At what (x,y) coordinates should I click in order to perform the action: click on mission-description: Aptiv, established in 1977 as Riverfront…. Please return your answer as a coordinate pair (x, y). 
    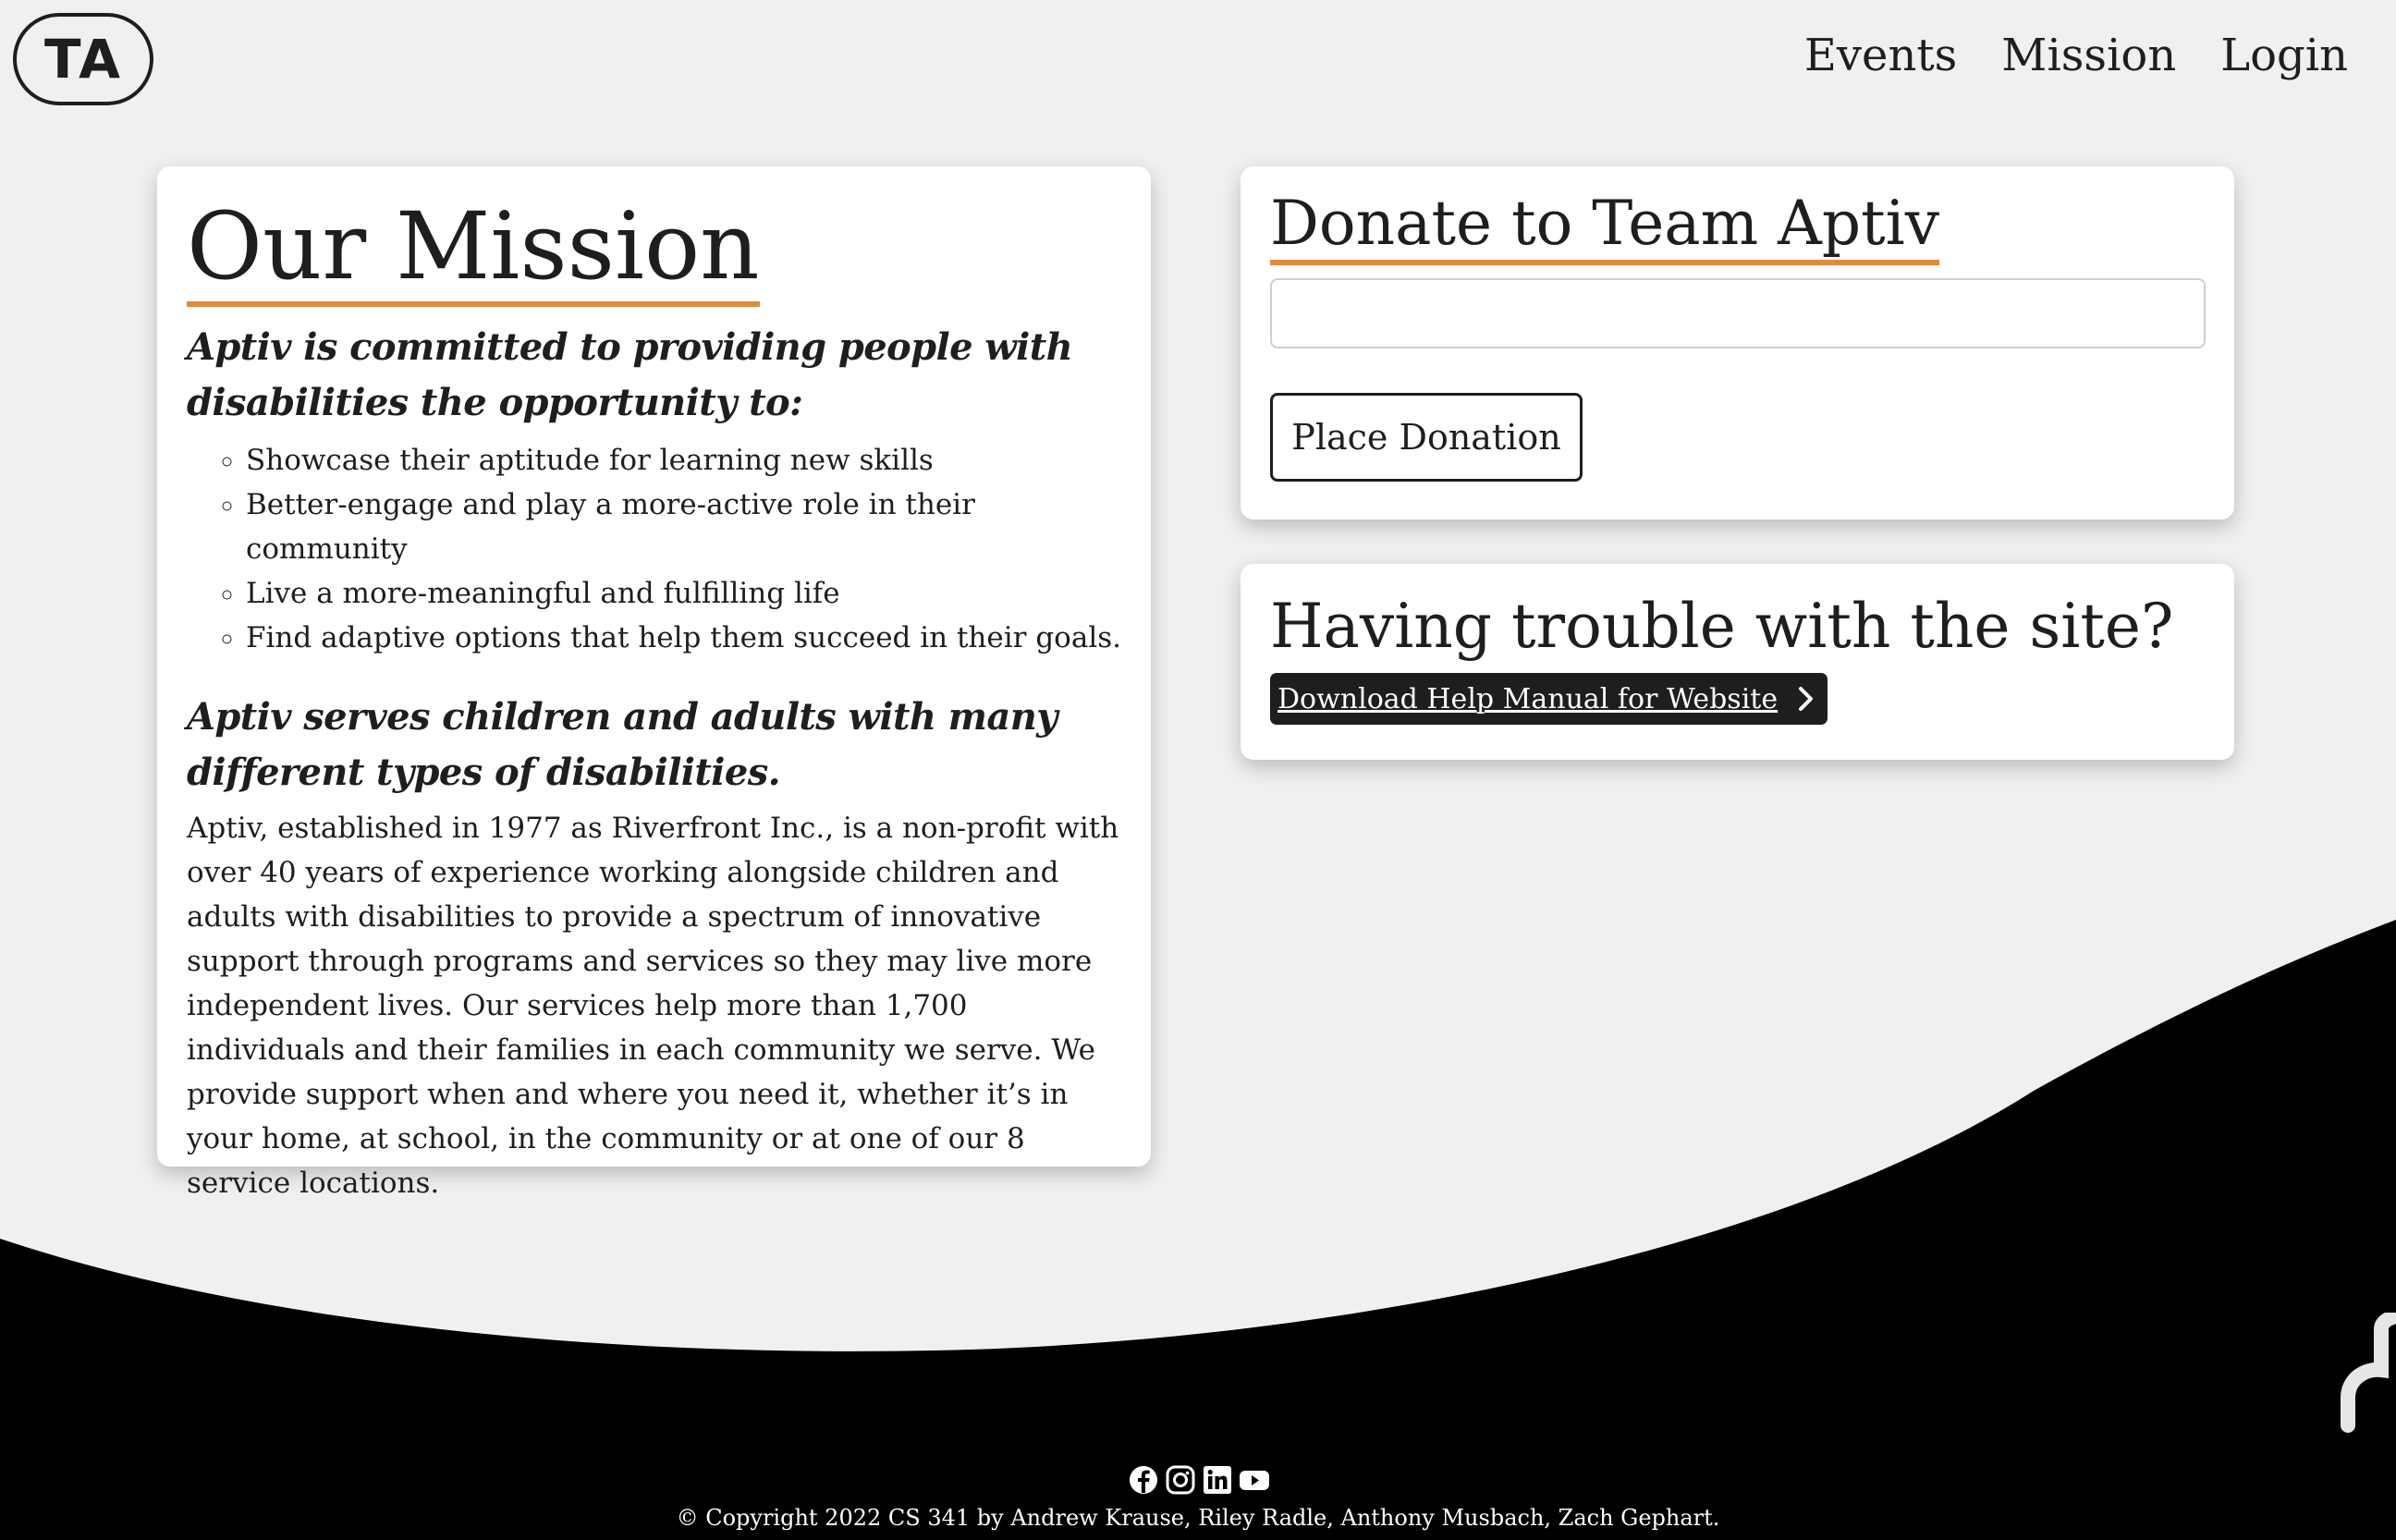
    Looking at the image, I should click on (653, 1006).